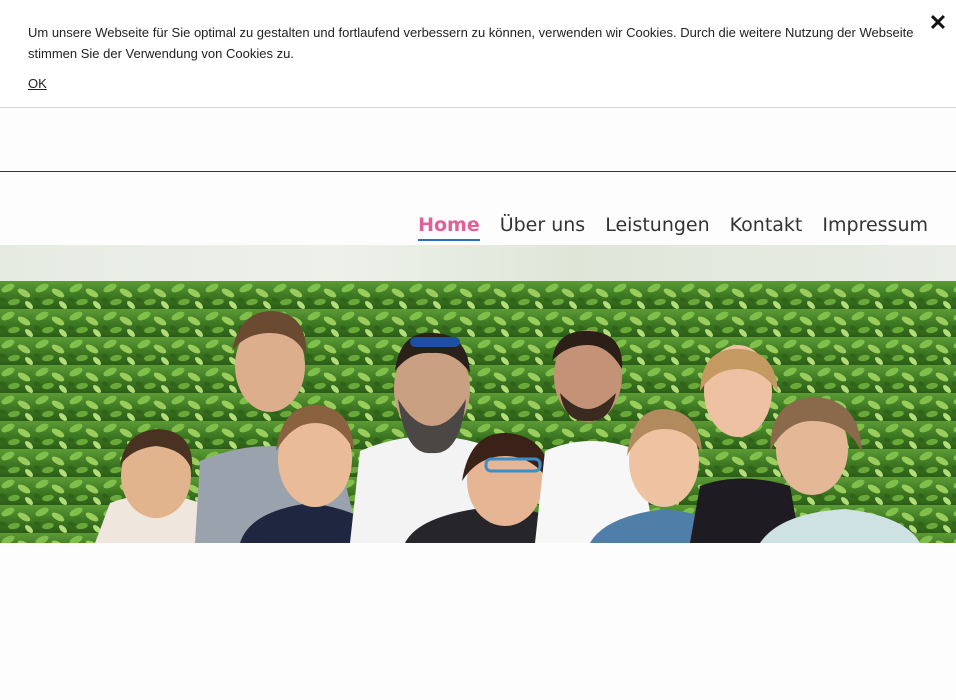 Image resolution: width=956 pixels, height=700 pixels. What do you see at coordinates (938, 23) in the screenshot?
I see `close-icon: ✕` at bounding box center [938, 23].